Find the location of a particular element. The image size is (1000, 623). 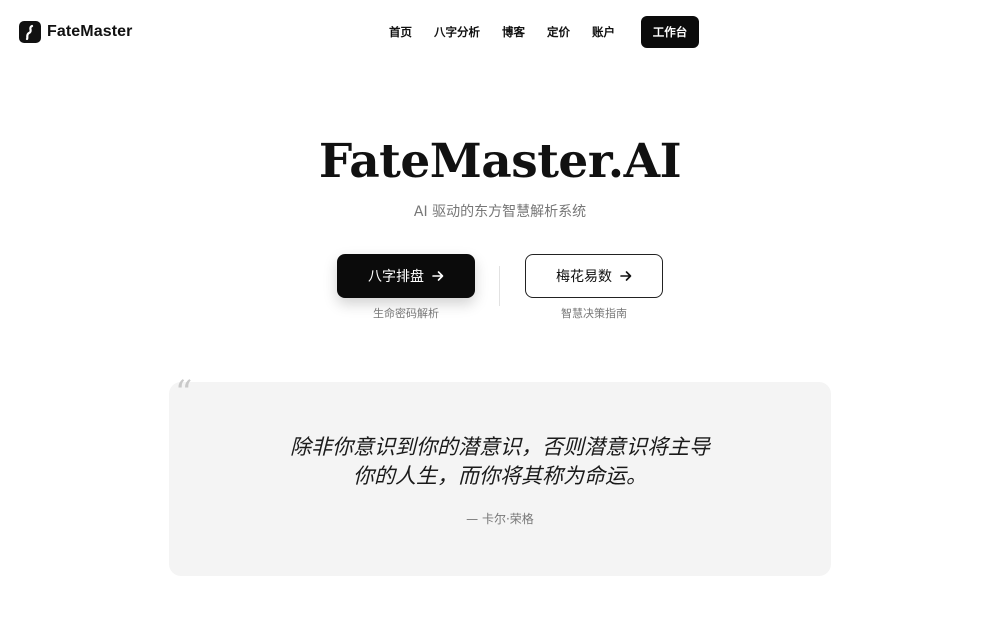

meihua-yishu-button: 梅花易数 is located at coordinates (594, 276).